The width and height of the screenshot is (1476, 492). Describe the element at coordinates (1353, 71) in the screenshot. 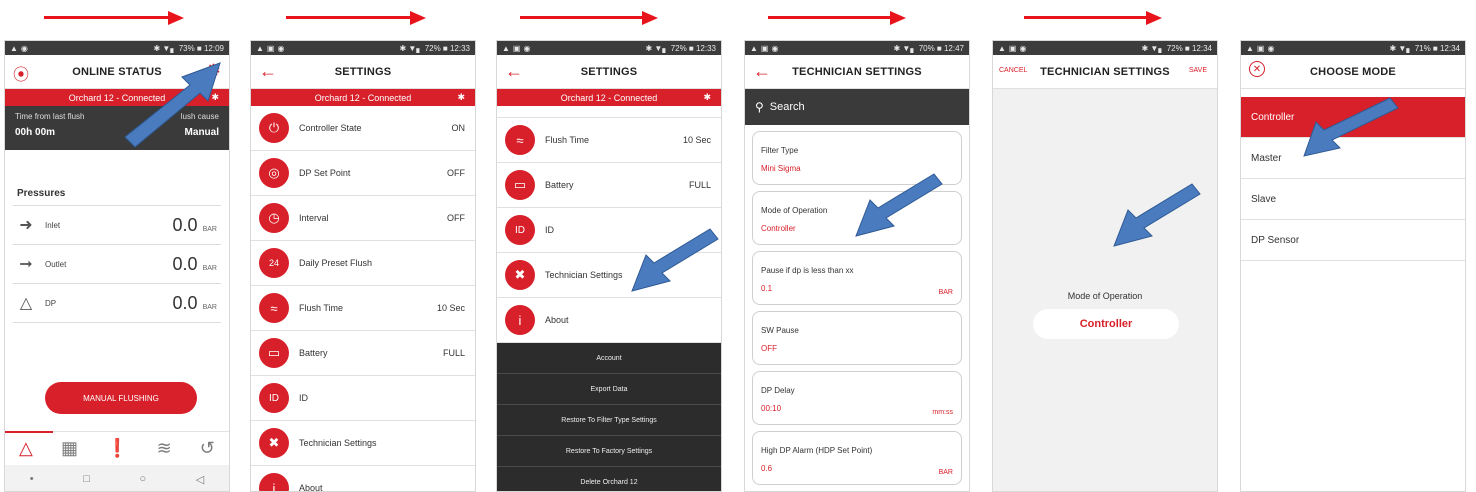

I see `page-title: CHOOSE MODE` at that location.